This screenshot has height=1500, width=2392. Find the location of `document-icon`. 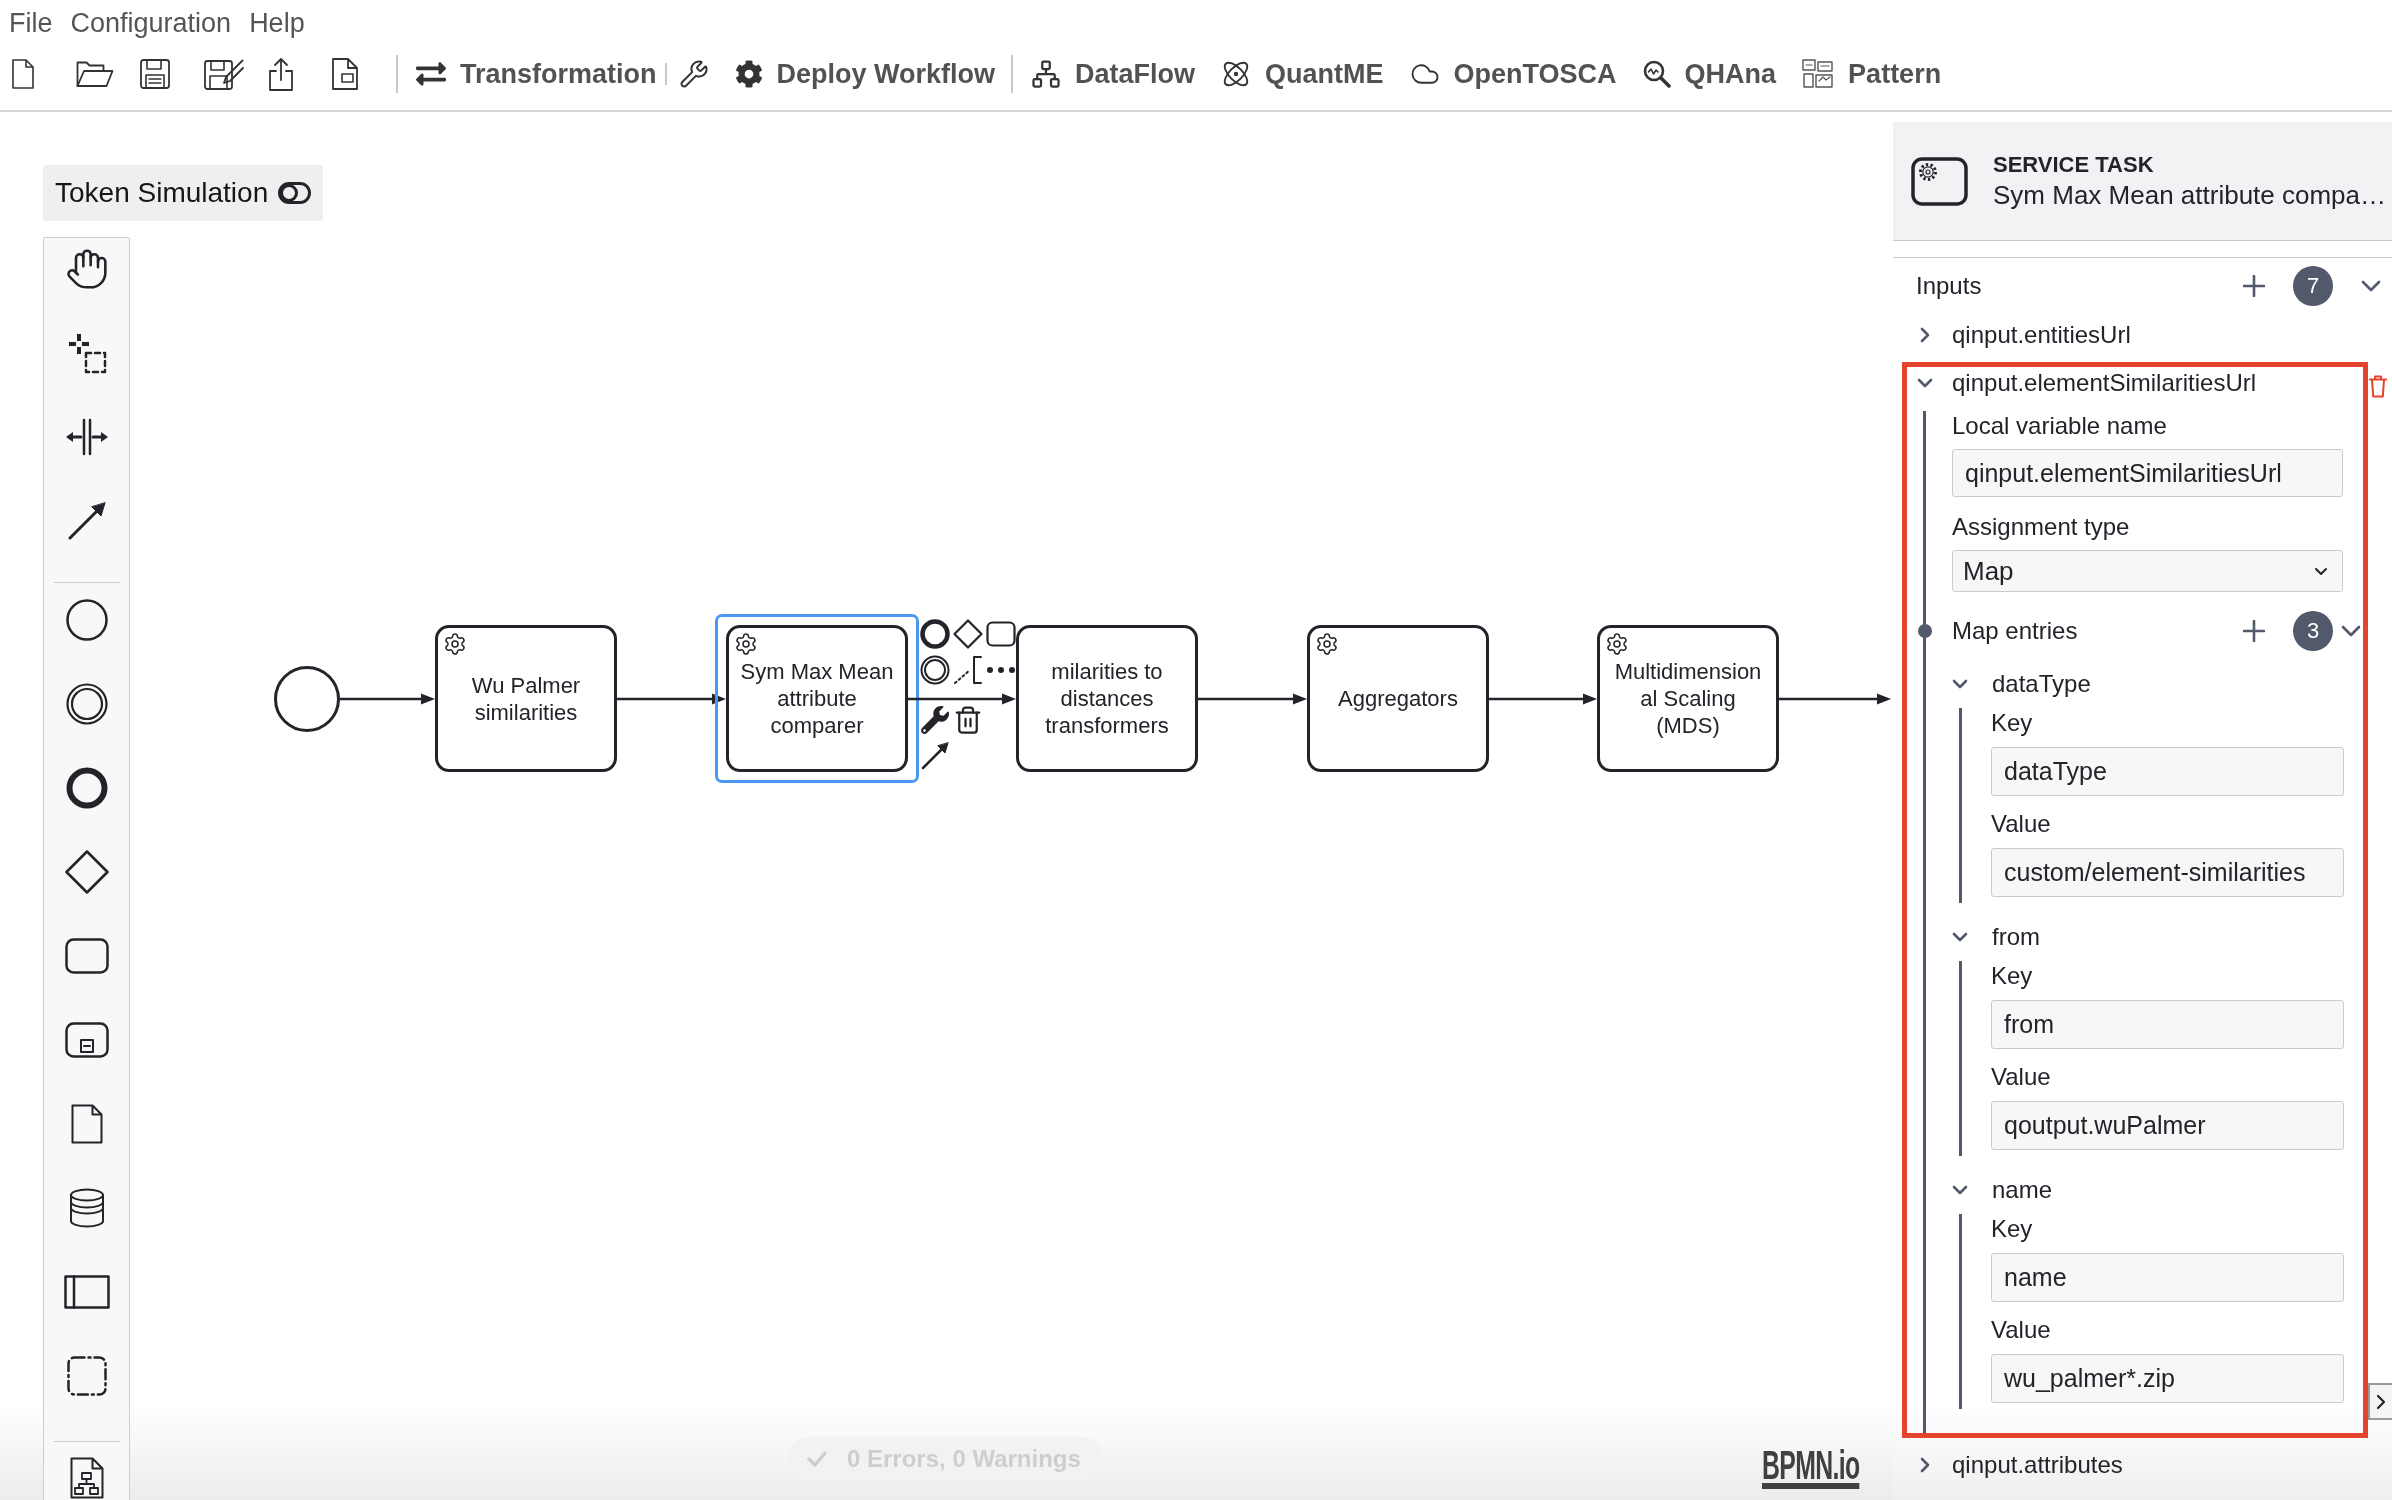

document-icon is located at coordinates (86, 1124).